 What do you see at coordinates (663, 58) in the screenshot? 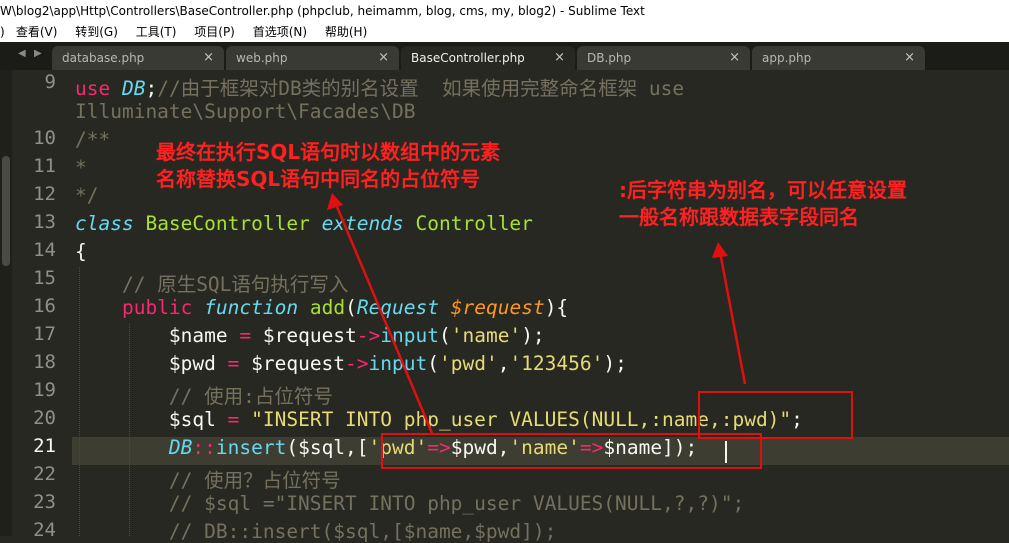
I see `tab-db-php: DB.php ×` at bounding box center [663, 58].